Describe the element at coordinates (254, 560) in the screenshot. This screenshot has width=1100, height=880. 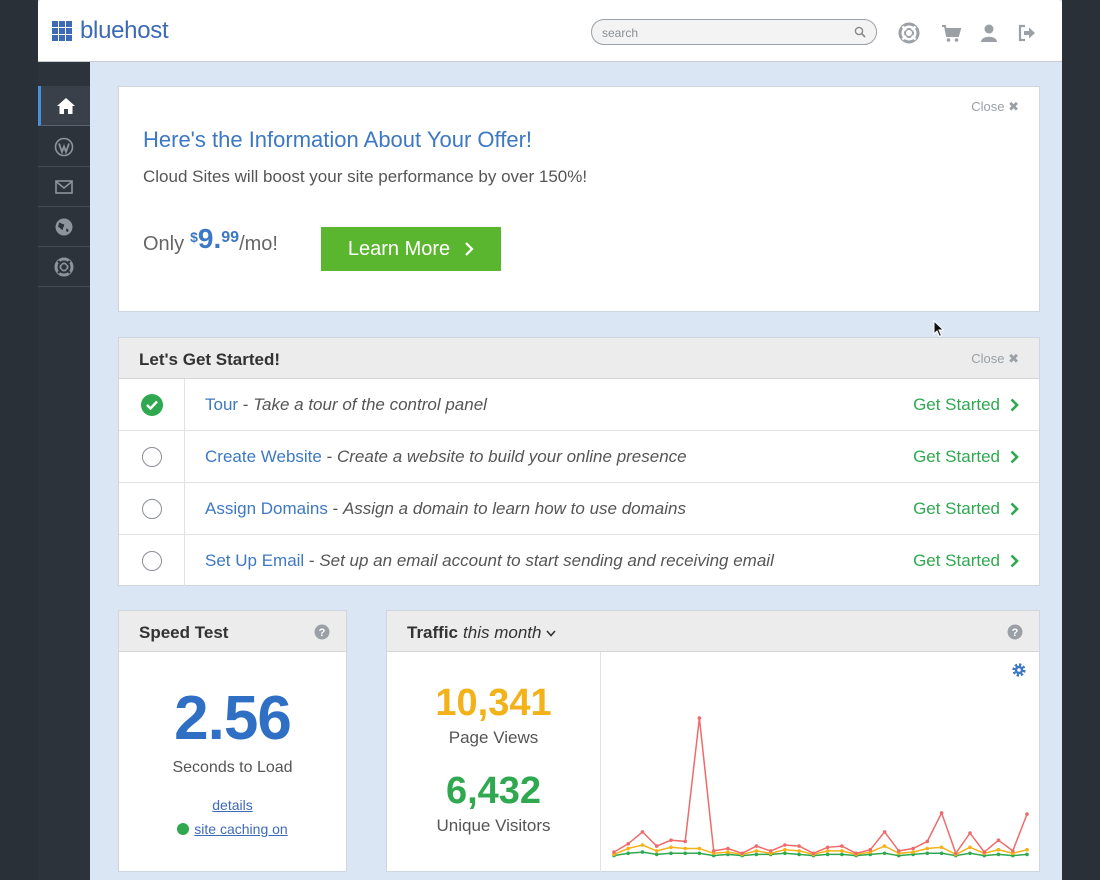
I see `task-name: Set Up Email` at that location.